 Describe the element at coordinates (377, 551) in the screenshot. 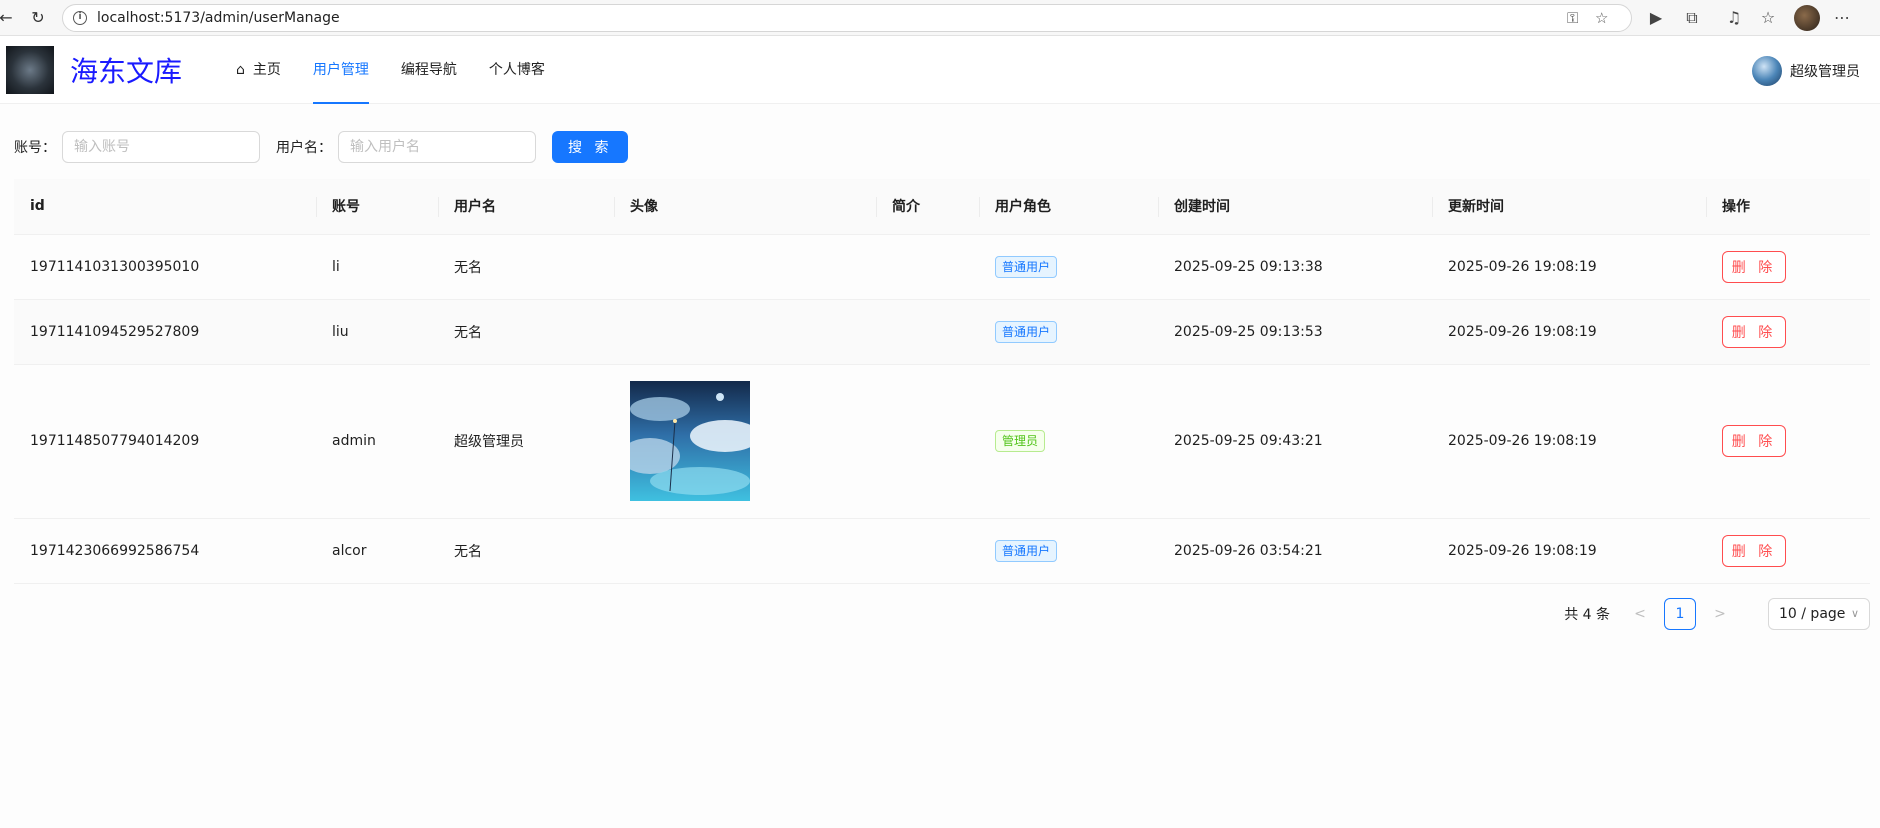

I see `cell-account: alcor` at that location.